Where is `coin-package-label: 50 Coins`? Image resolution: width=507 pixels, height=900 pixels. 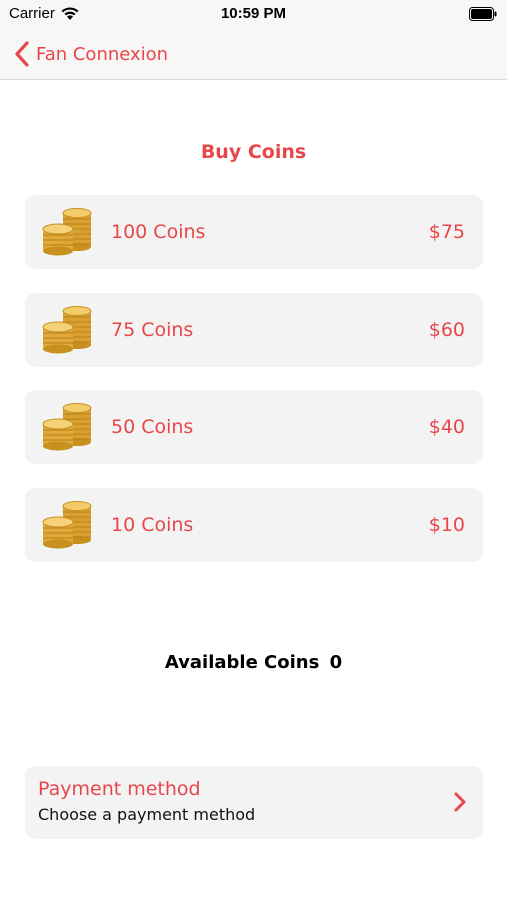 coin-package-label: 50 Coins is located at coordinates (152, 427).